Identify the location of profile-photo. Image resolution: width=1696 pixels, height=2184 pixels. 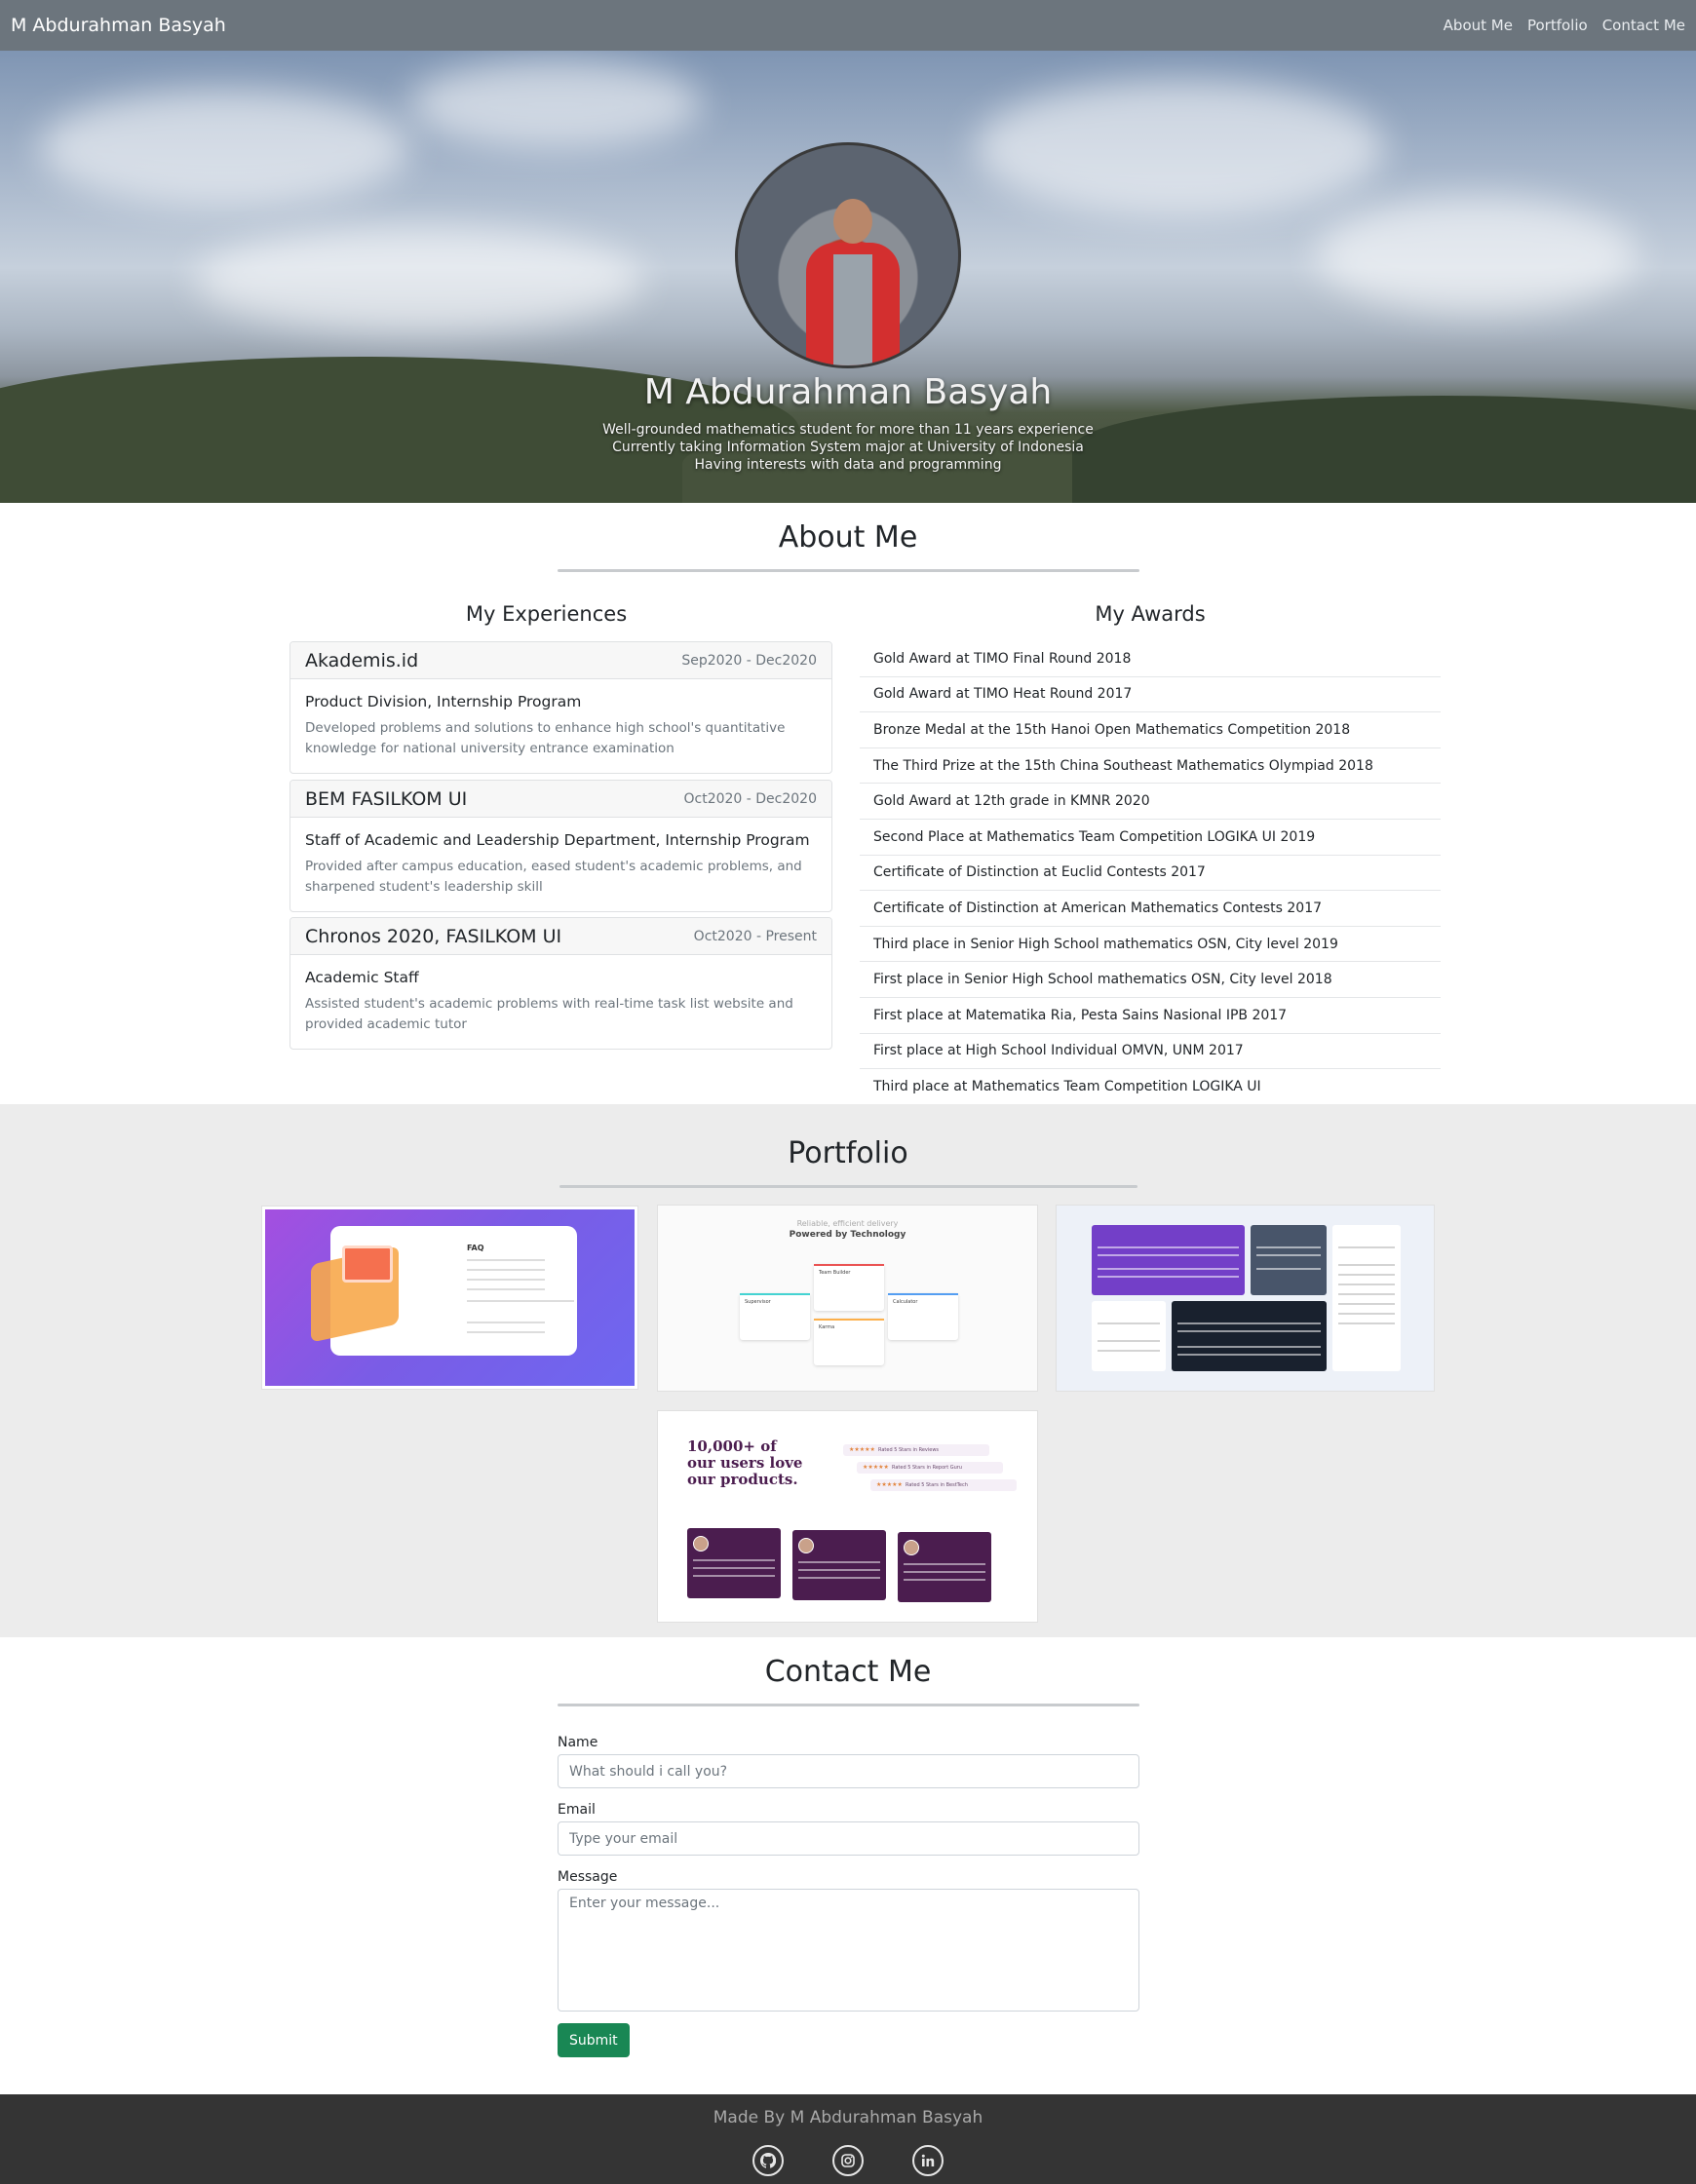
(848, 255).